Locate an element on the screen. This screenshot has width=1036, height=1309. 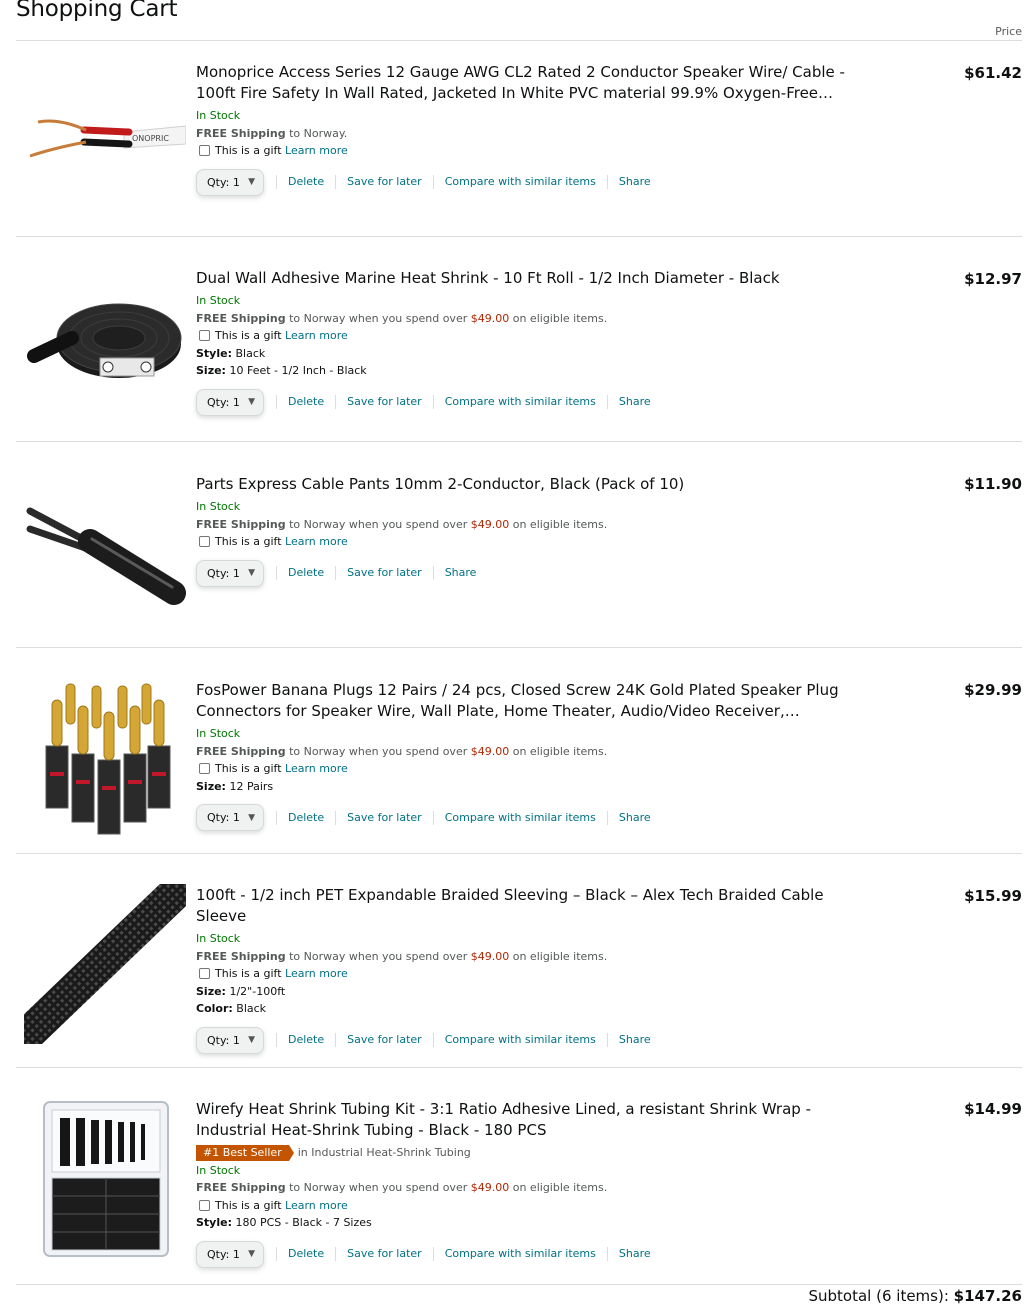
item-size: Size: 12 Pairs is located at coordinates (235, 786).